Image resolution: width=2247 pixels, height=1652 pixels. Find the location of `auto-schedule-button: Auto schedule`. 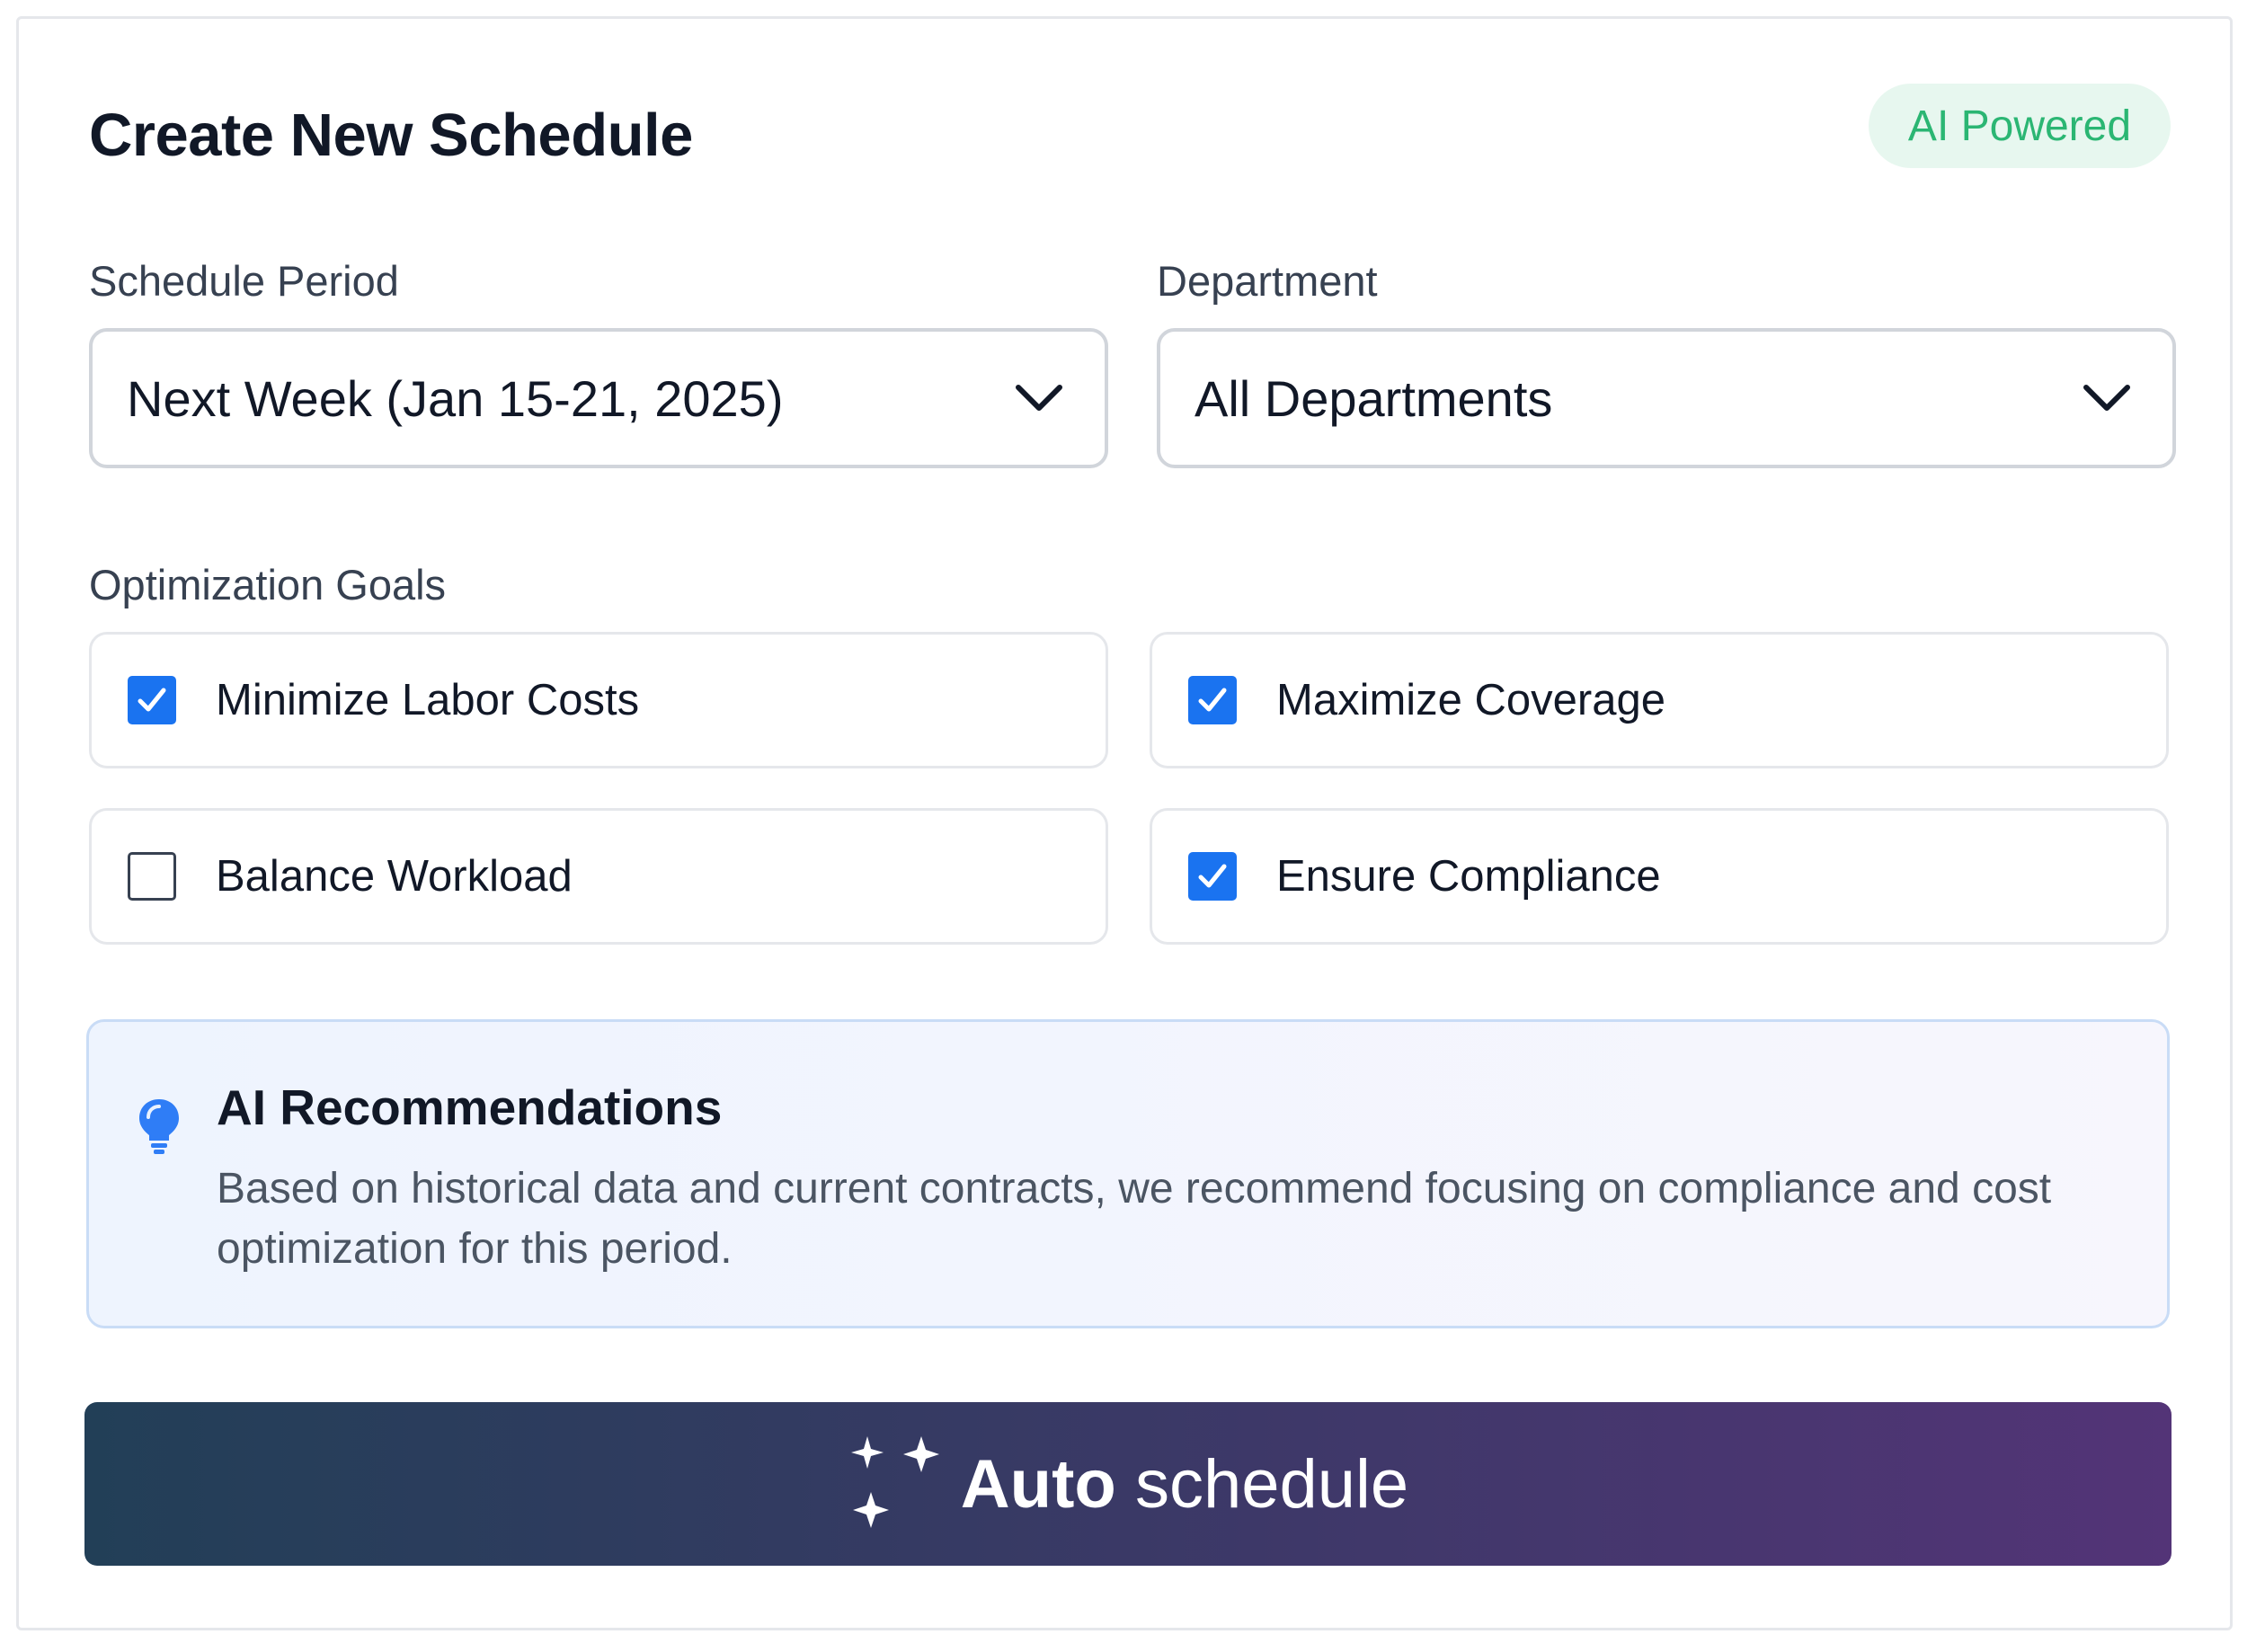

auto-schedule-button: Auto schedule is located at coordinates (1128, 1484).